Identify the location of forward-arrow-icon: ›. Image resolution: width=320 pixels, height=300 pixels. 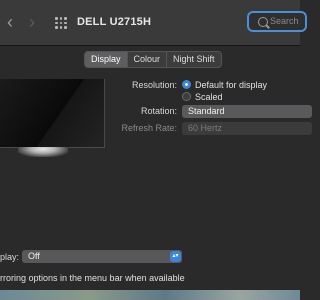
(32, 22).